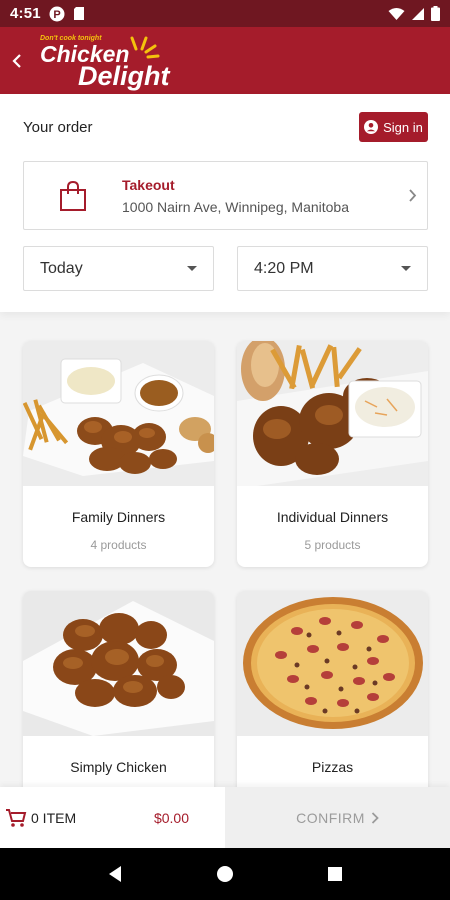  I want to click on order-mode: Takeout, so click(148, 184).